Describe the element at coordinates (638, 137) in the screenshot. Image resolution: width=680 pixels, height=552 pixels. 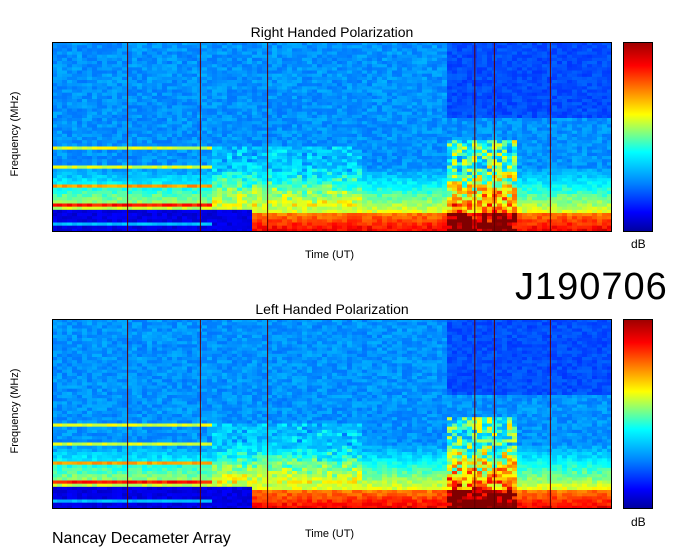
I see `colorbar-right` at that location.